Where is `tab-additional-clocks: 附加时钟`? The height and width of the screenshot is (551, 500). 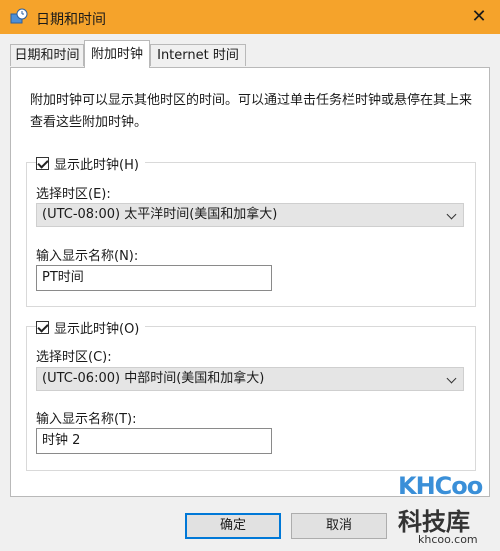 tab-additional-clocks: 附加时钟 is located at coordinates (117, 54).